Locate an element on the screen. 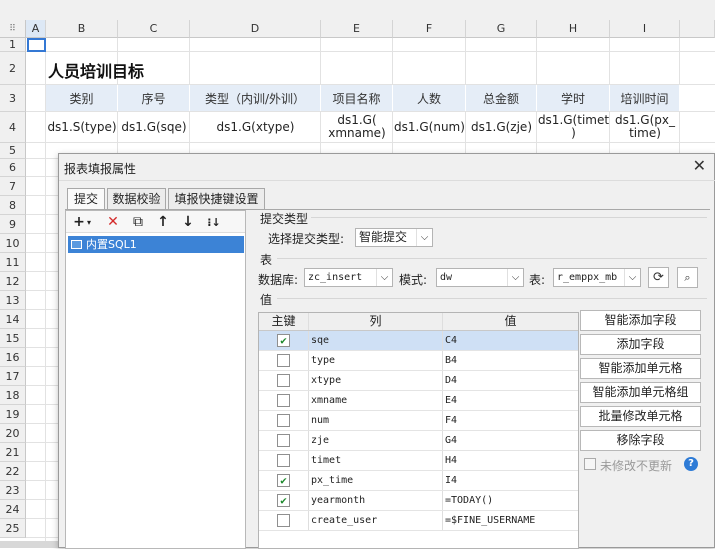 The height and width of the screenshot is (549, 715). row-header-15: 15 is located at coordinates (13, 338).